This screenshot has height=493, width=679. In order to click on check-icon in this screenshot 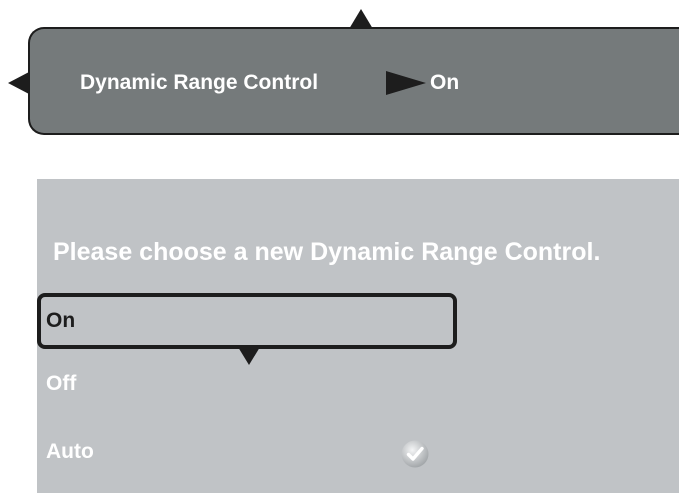, I will do `click(415, 454)`.